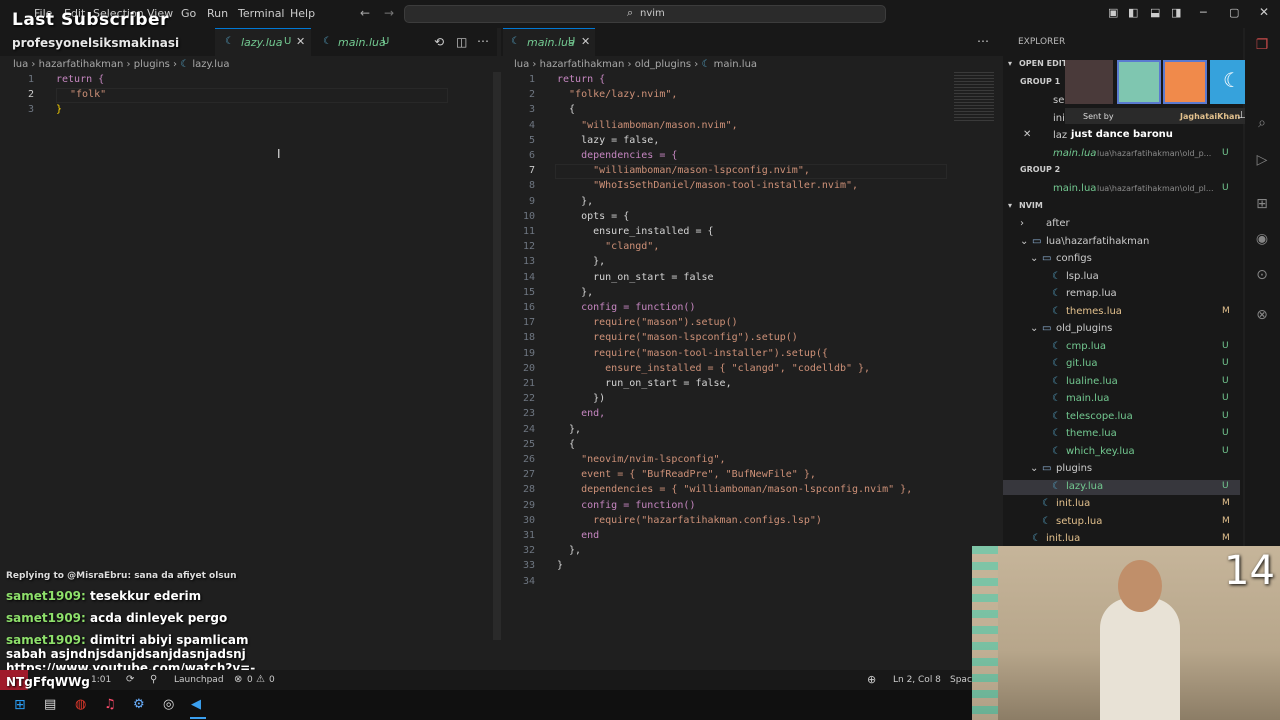 This screenshot has width=1280, height=720. Describe the element at coordinates (528, 247) in the screenshot. I see `line-number: 12` at that location.